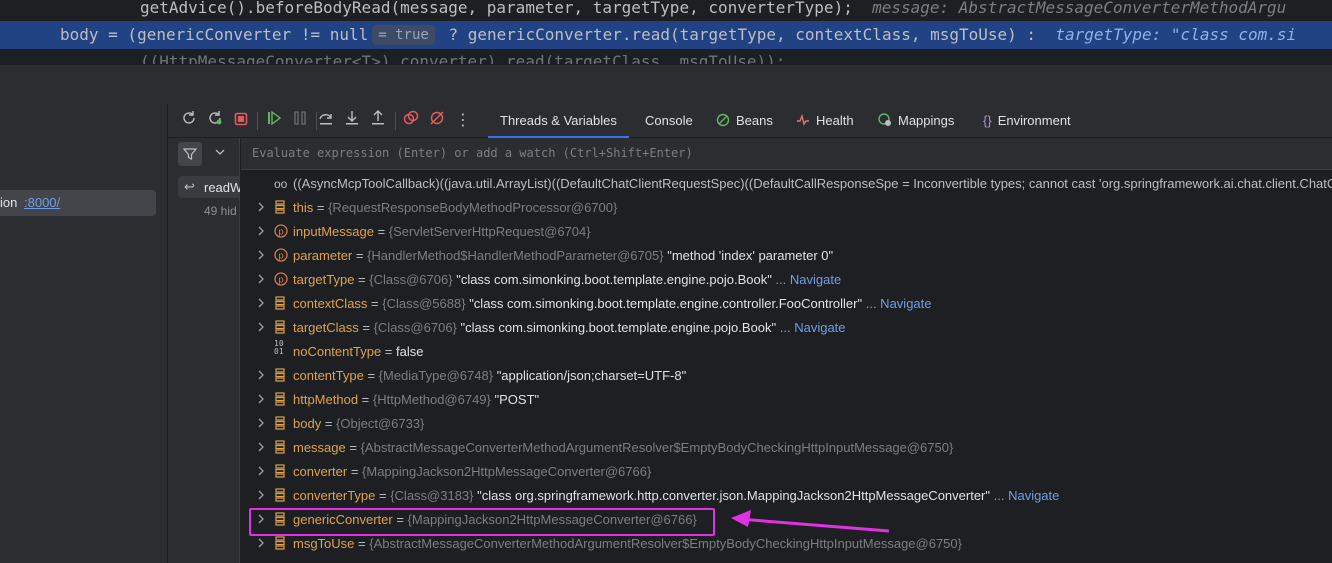 This screenshot has height=563, width=1332. I want to click on parameter-icon: p, so click(281, 256).